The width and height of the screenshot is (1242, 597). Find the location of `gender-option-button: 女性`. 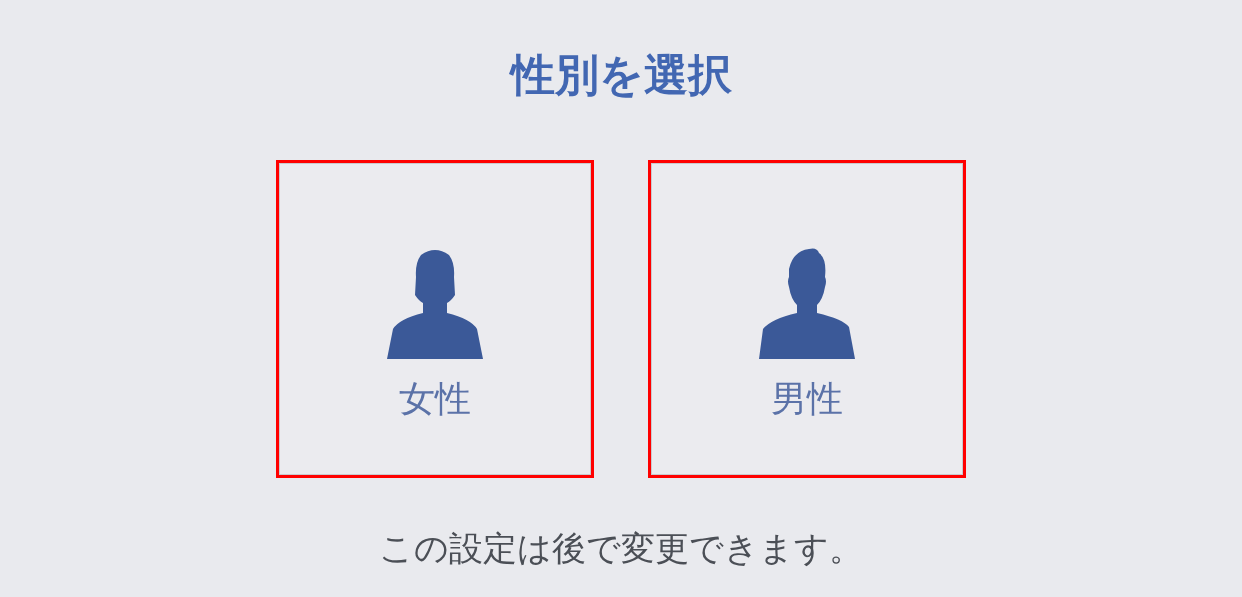

gender-option-button: 女性 is located at coordinates (435, 319).